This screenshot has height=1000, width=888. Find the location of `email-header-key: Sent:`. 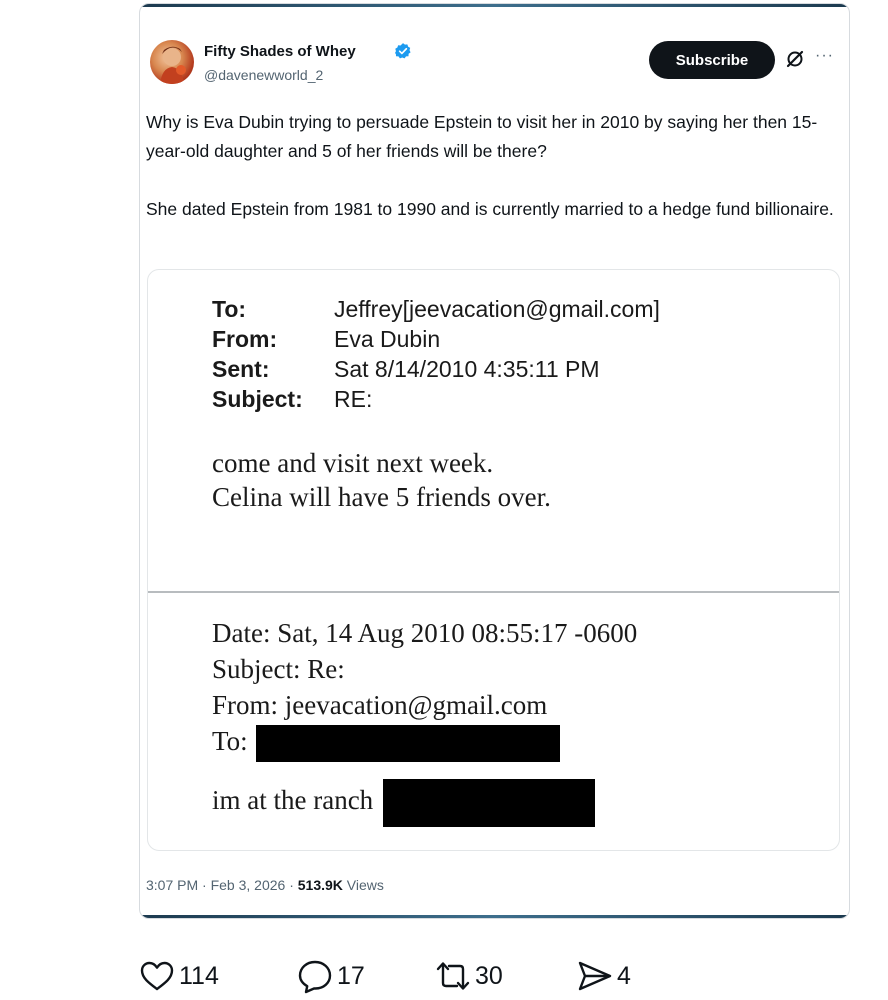

email-header-key: Sent: is located at coordinates (241, 369).